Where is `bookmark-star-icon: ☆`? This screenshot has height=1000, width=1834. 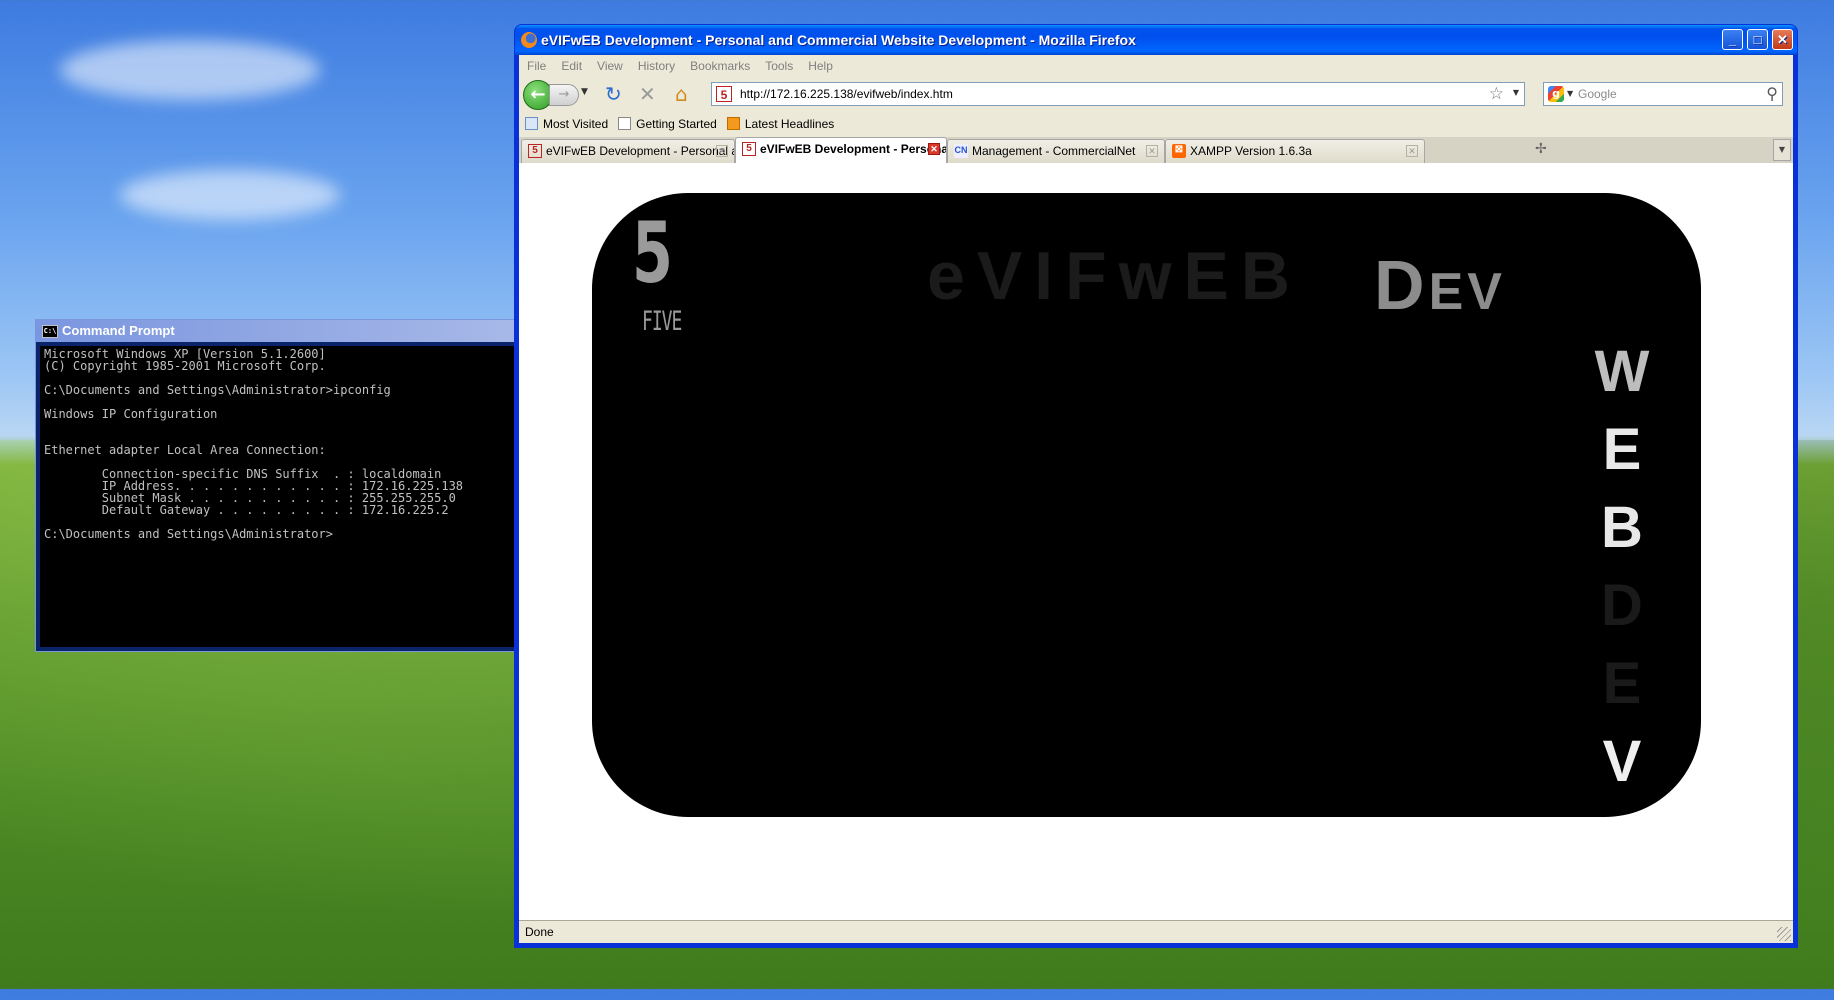
bookmark-star-icon: ☆ is located at coordinates (1496, 94).